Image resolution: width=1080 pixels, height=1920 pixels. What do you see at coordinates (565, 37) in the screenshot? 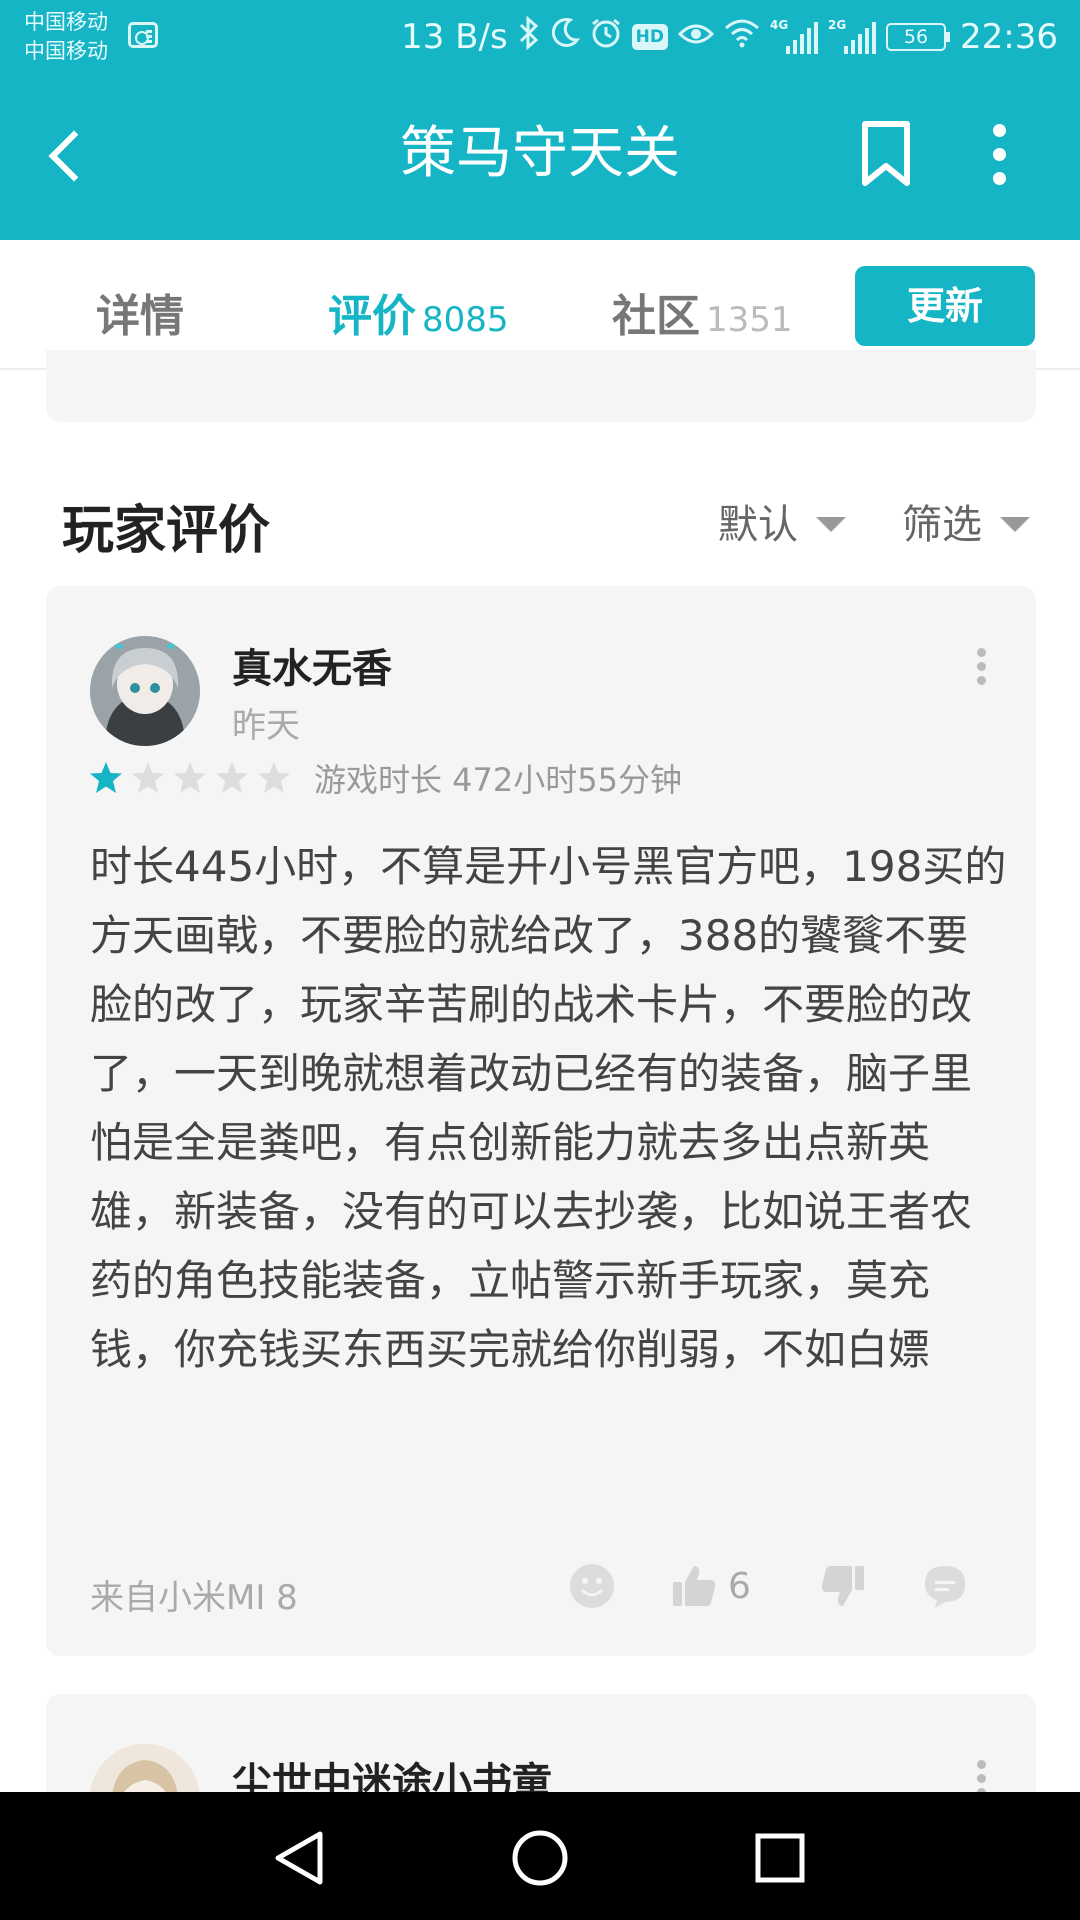
I see `moon-icon` at bounding box center [565, 37].